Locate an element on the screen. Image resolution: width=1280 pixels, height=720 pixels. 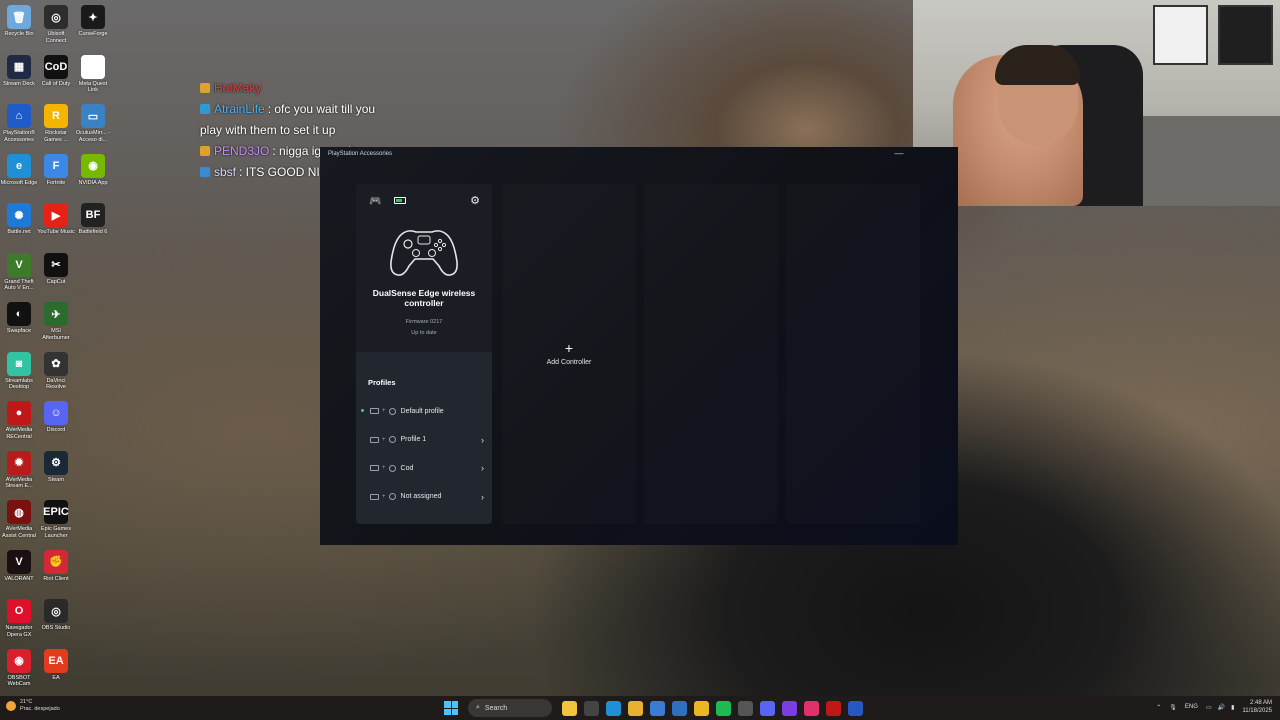
gear-icon: ⚙ is located at coordinates (475, 200).